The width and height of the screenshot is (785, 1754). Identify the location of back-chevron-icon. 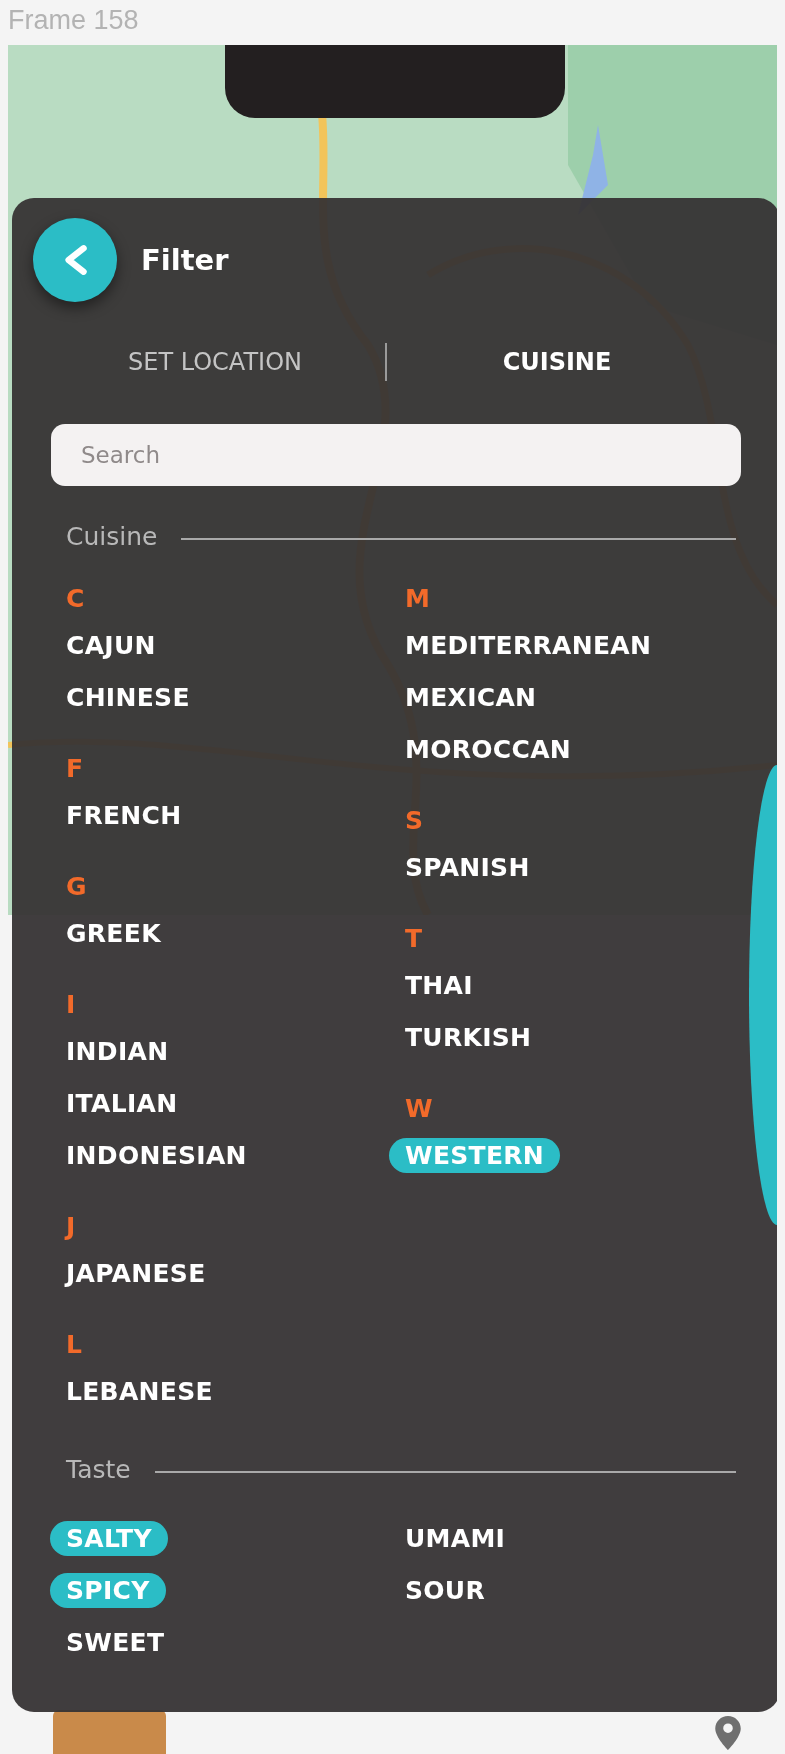
(75, 260).